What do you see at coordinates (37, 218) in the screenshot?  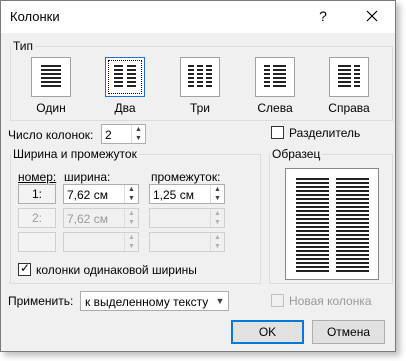 I see `row2-number: 2:` at bounding box center [37, 218].